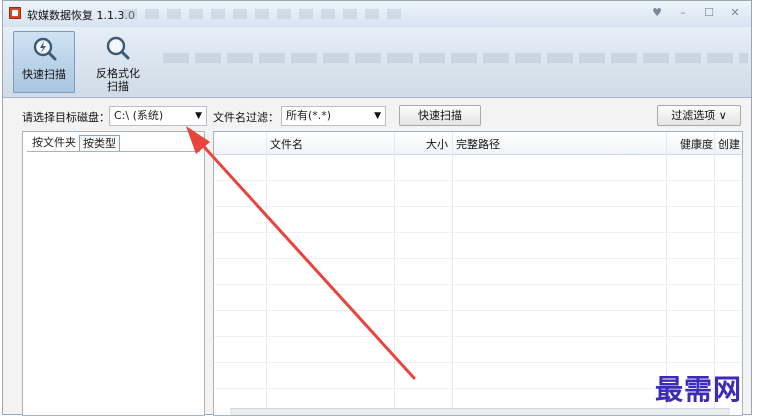 The width and height of the screenshot is (768, 416). Describe the element at coordinates (699, 115) in the screenshot. I see `filter-options-button: 过滤选项 ∨` at that location.